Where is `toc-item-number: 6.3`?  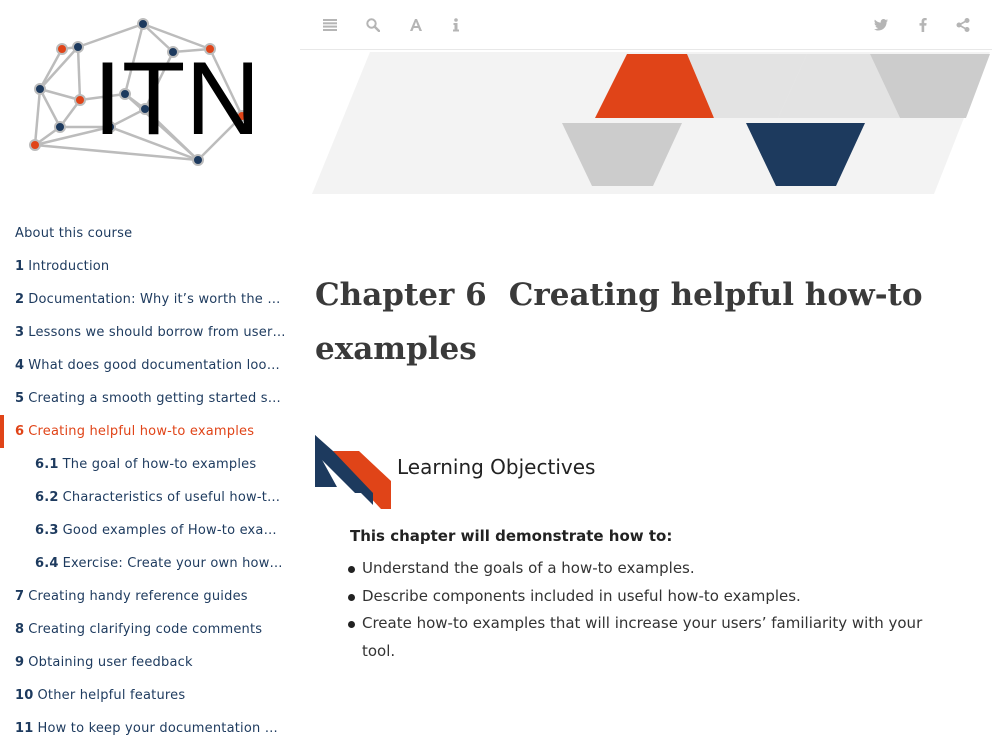
toc-item-number: 6.3 is located at coordinates (47, 530).